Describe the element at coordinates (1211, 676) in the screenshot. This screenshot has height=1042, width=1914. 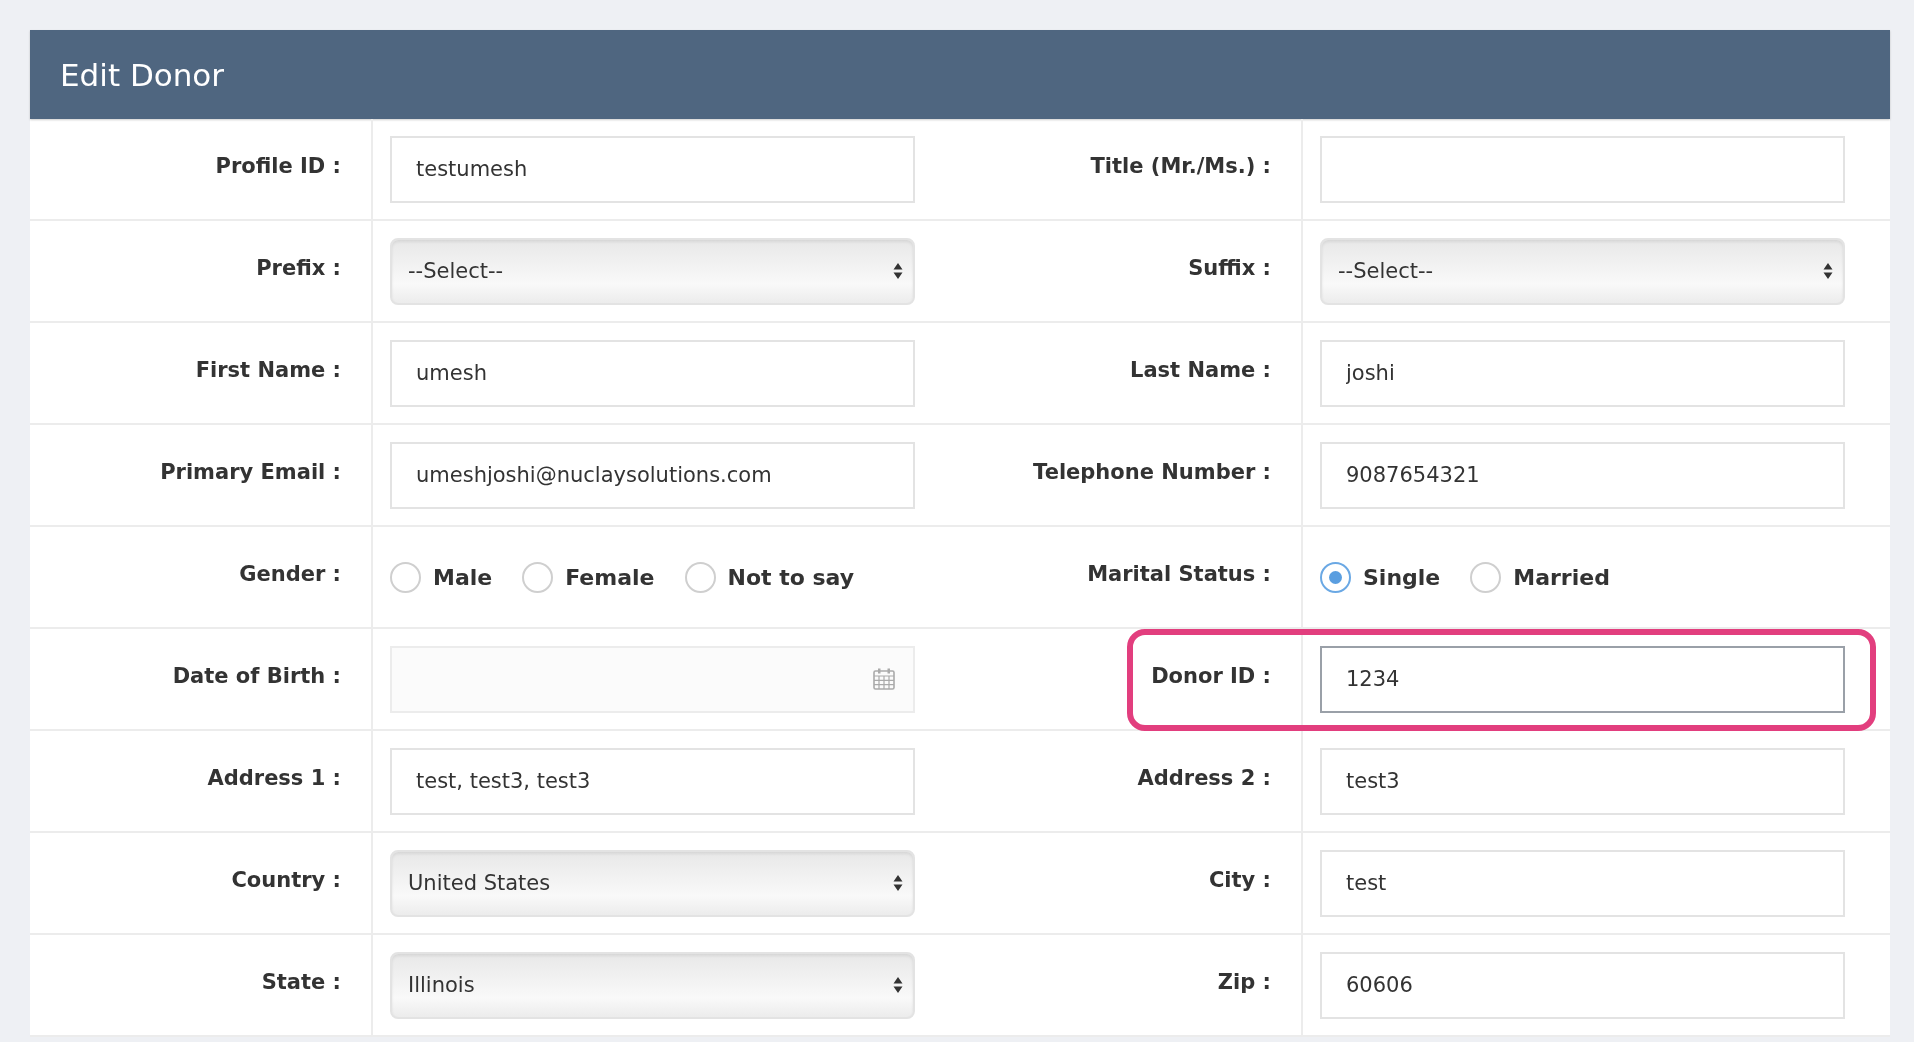
I see `field-label: Donor ID :` at that location.